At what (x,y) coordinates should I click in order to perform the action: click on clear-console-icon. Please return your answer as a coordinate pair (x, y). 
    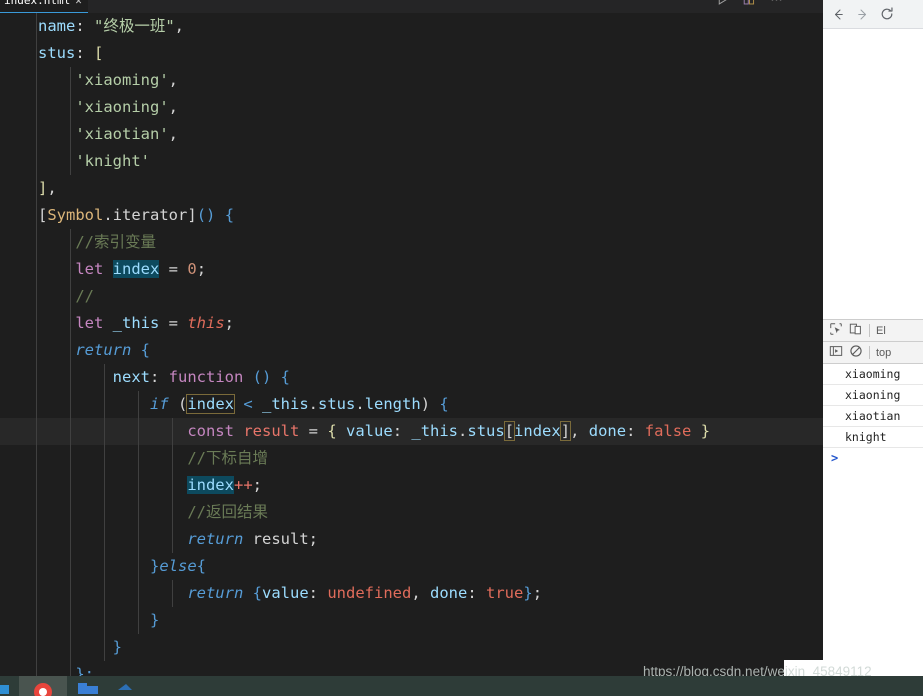
    Looking at the image, I should click on (856, 352).